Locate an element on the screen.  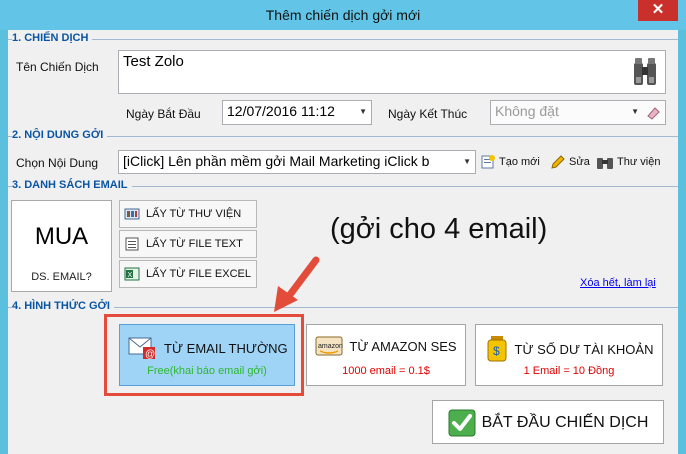
new-document-icon is located at coordinates (488, 162).